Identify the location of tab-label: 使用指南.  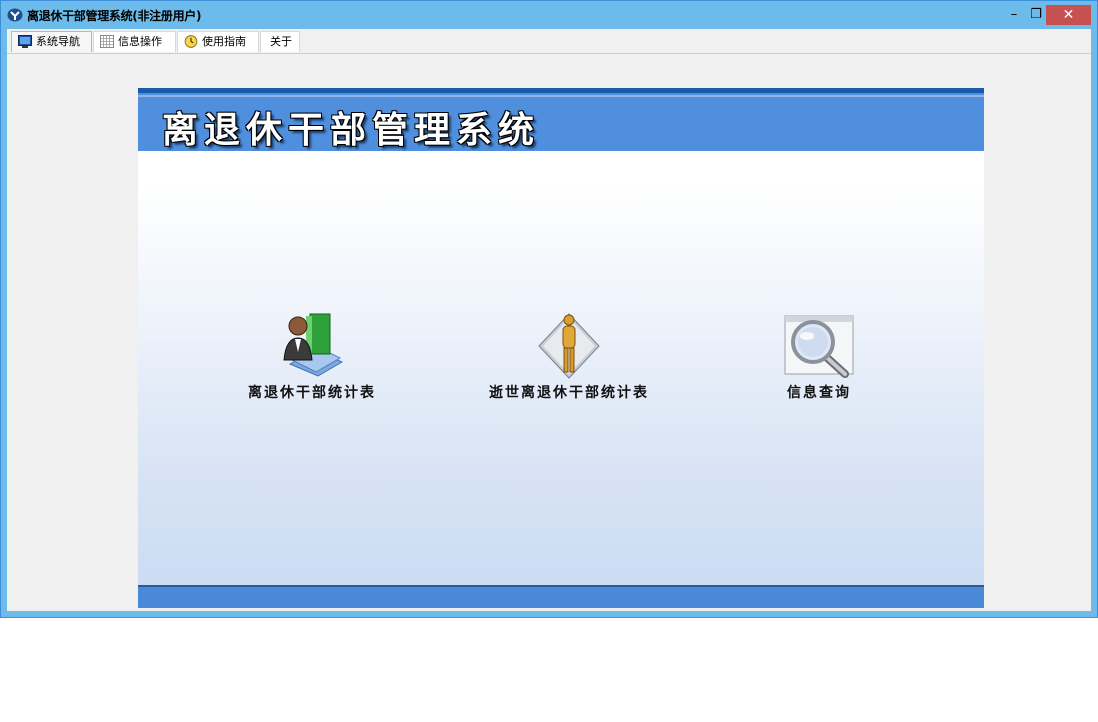
(224, 41).